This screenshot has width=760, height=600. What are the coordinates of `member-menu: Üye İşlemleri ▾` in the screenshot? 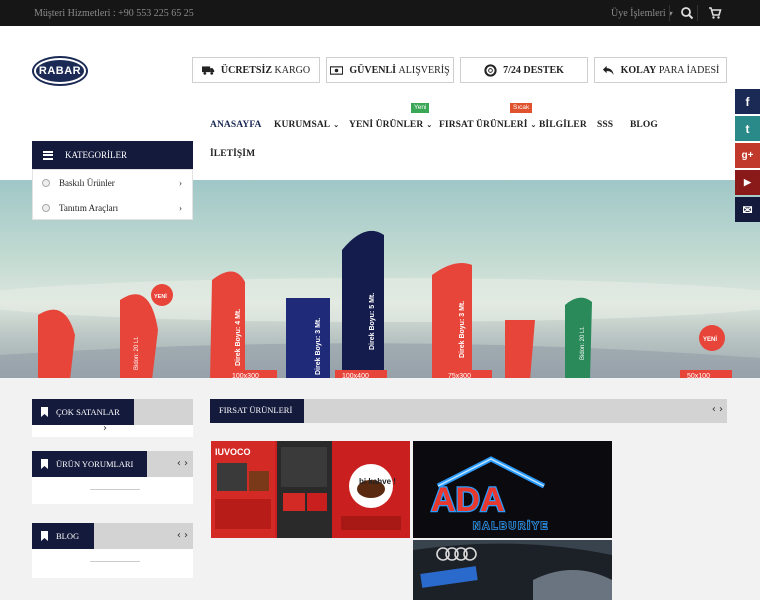 It's located at (642, 13).